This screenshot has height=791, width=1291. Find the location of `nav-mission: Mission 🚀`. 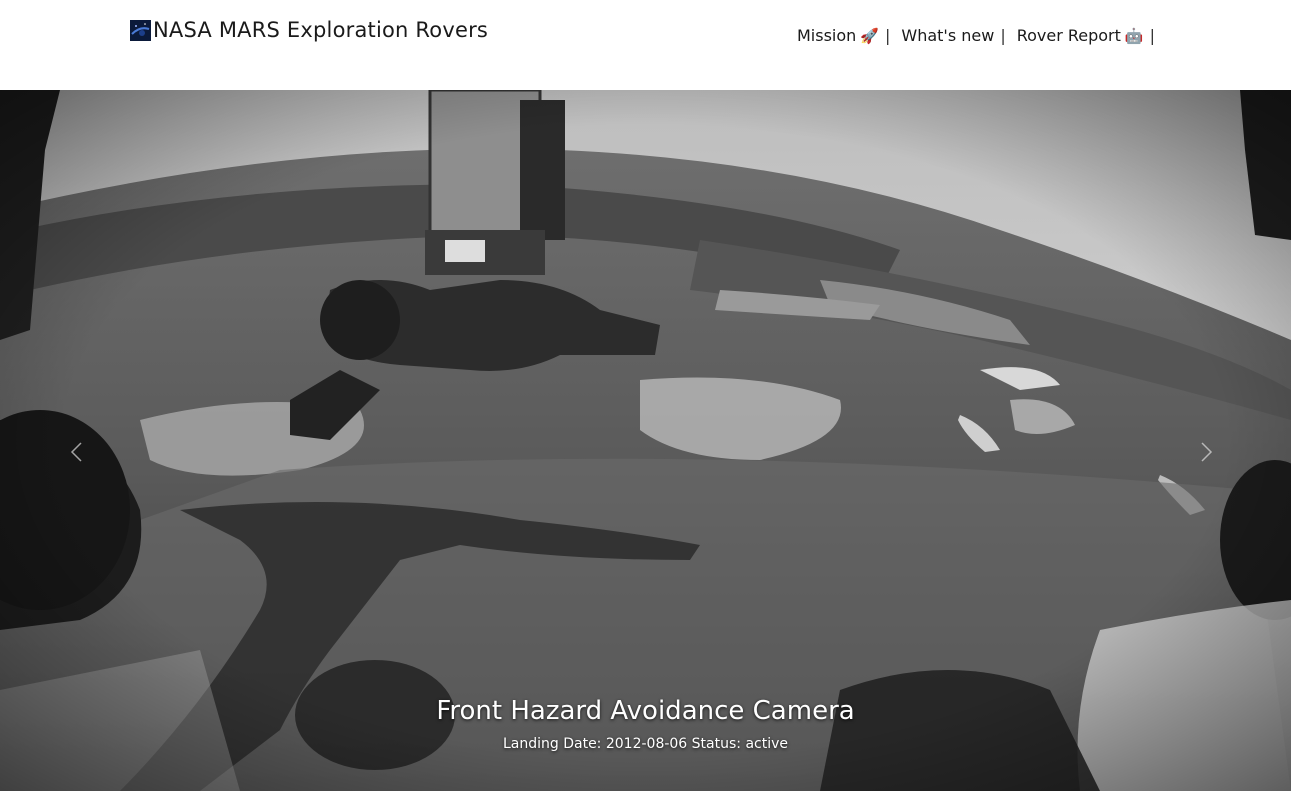

nav-mission: Mission 🚀 is located at coordinates (838, 35).